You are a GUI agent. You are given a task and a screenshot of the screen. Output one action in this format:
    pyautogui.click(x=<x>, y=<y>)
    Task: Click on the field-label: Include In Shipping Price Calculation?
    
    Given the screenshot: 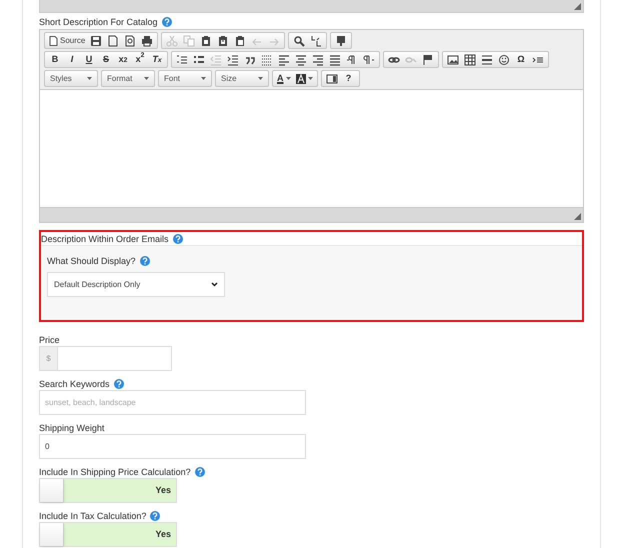 What is the action you would take?
    pyautogui.click(x=115, y=472)
    